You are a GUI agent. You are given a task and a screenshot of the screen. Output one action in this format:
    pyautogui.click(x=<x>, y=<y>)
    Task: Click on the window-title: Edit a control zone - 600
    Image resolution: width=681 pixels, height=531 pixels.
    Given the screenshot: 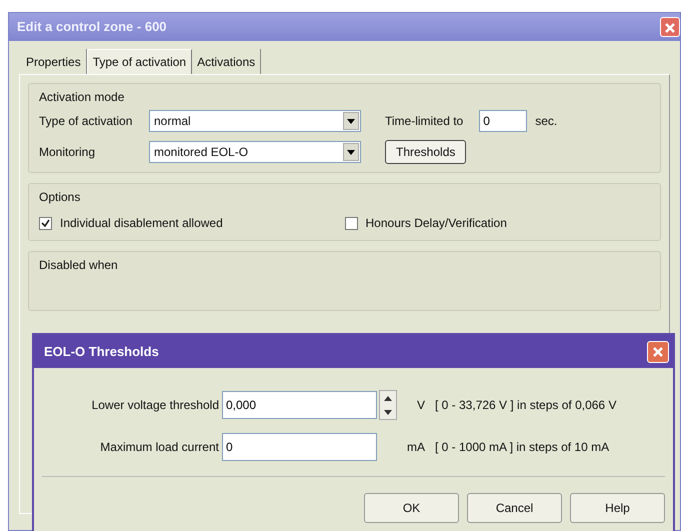 What is the action you would take?
    pyautogui.click(x=92, y=27)
    